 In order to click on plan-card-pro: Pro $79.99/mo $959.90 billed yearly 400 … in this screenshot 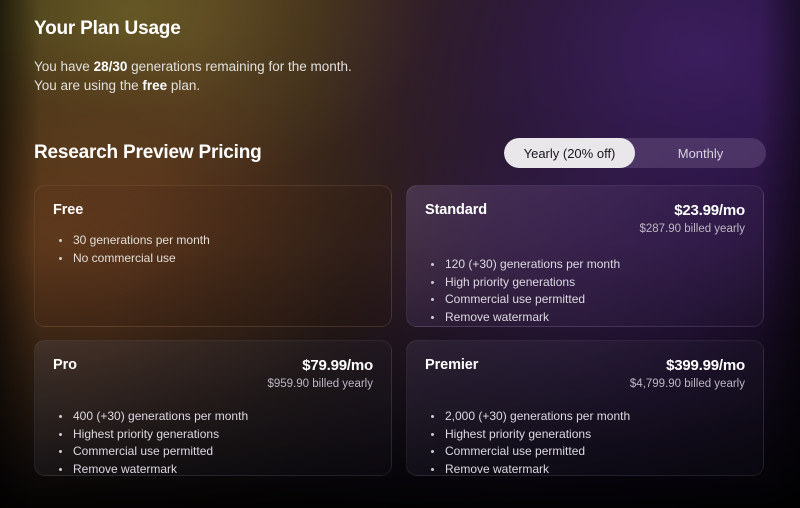, I will do `click(213, 408)`.